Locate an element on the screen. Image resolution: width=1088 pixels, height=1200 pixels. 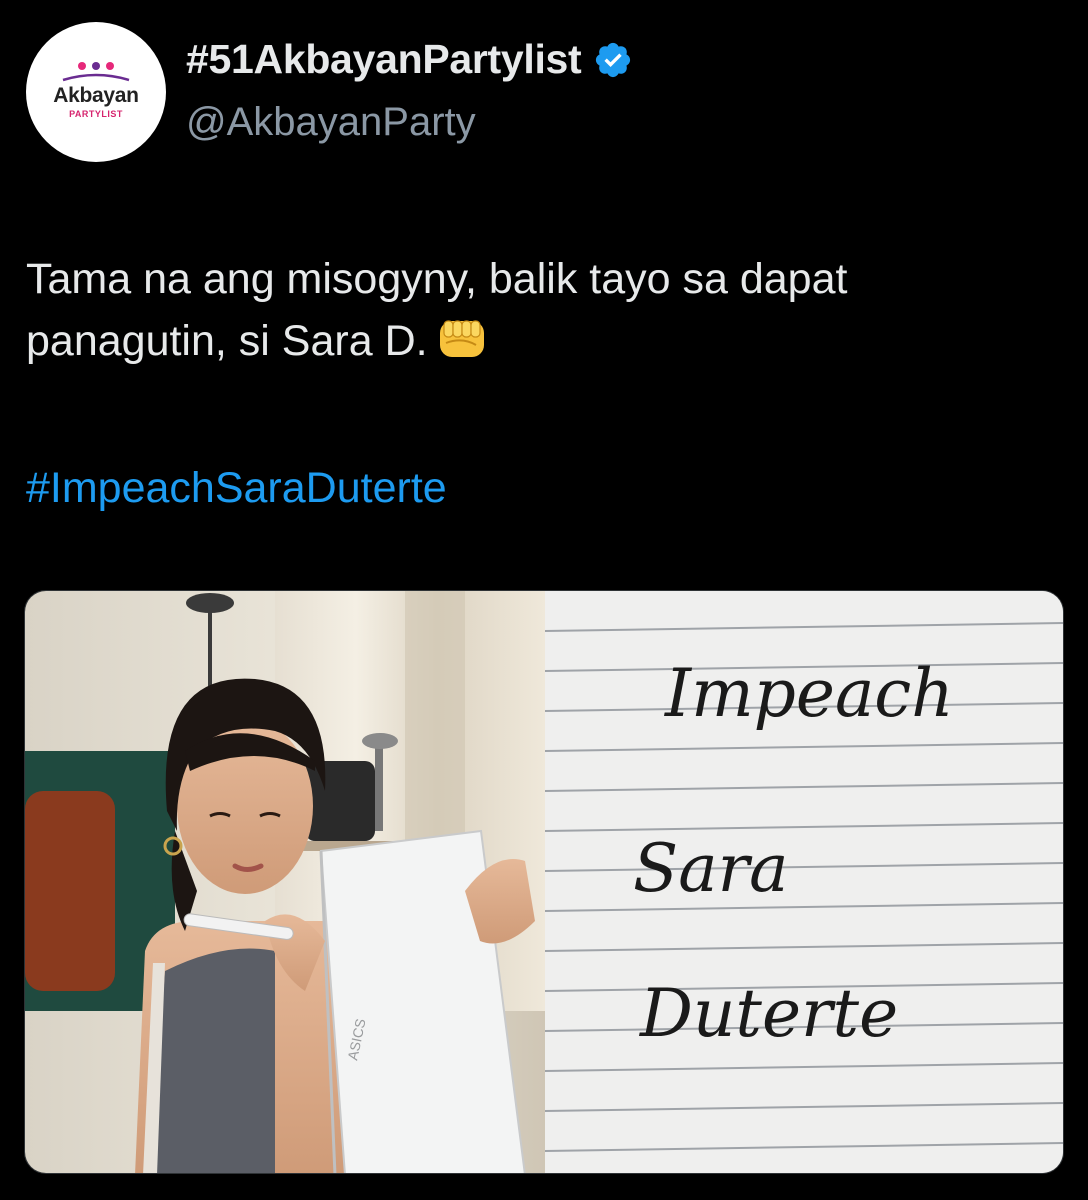
tweet-line-2: panagutin, si Sara D. is located at coordinates (227, 341).